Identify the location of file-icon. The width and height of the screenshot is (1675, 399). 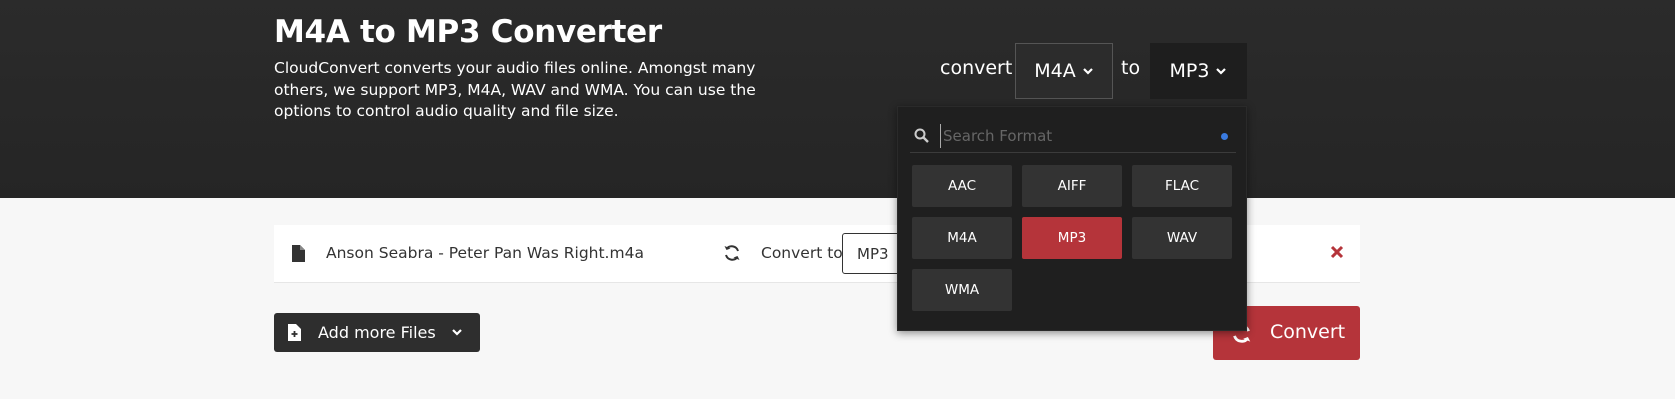
(298, 253).